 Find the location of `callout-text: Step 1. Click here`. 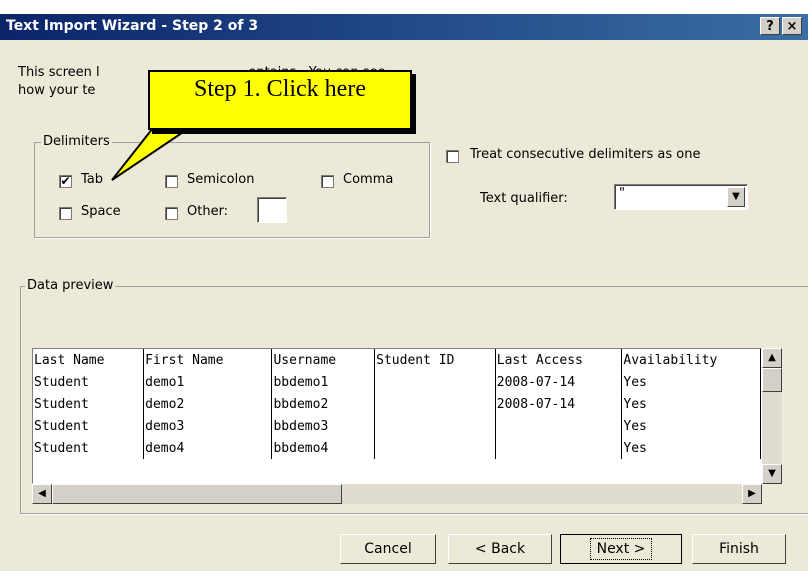

callout-text: Step 1. Click here is located at coordinates (280, 89).